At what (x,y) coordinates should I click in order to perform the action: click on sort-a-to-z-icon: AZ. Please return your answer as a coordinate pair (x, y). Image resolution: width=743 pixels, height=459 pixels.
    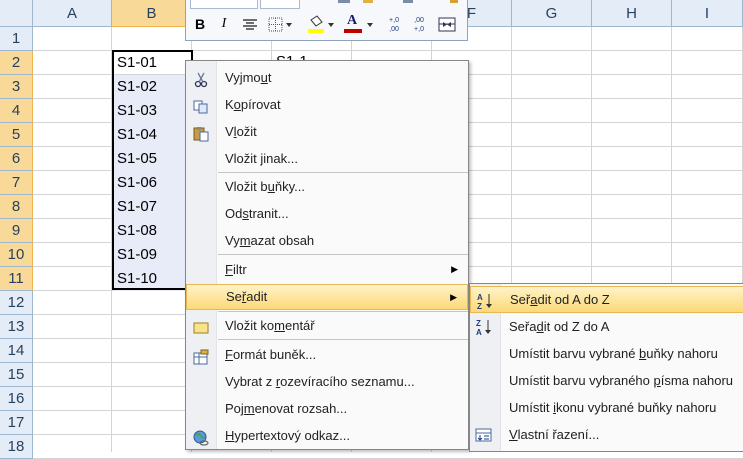
    Looking at the image, I should click on (485, 301).